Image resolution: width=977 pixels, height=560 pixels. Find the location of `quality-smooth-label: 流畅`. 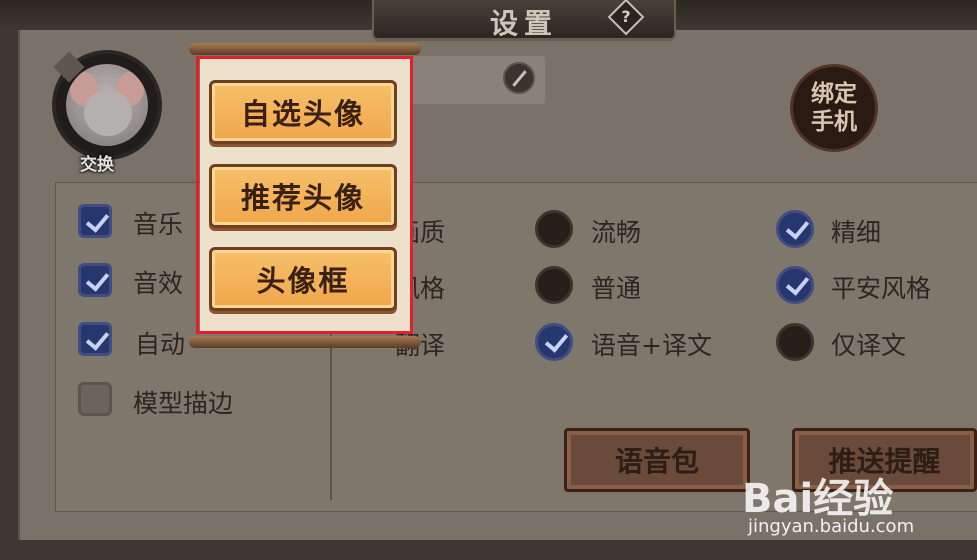

quality-smooth-label: 流畅 is located at coordinates (616, 232).